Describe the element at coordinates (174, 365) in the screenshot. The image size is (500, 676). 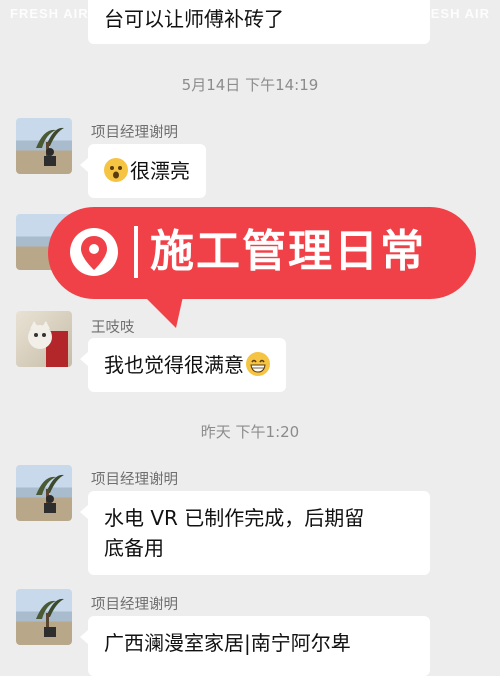
I see `message-text-2: 我也觉得很满意` at that location.